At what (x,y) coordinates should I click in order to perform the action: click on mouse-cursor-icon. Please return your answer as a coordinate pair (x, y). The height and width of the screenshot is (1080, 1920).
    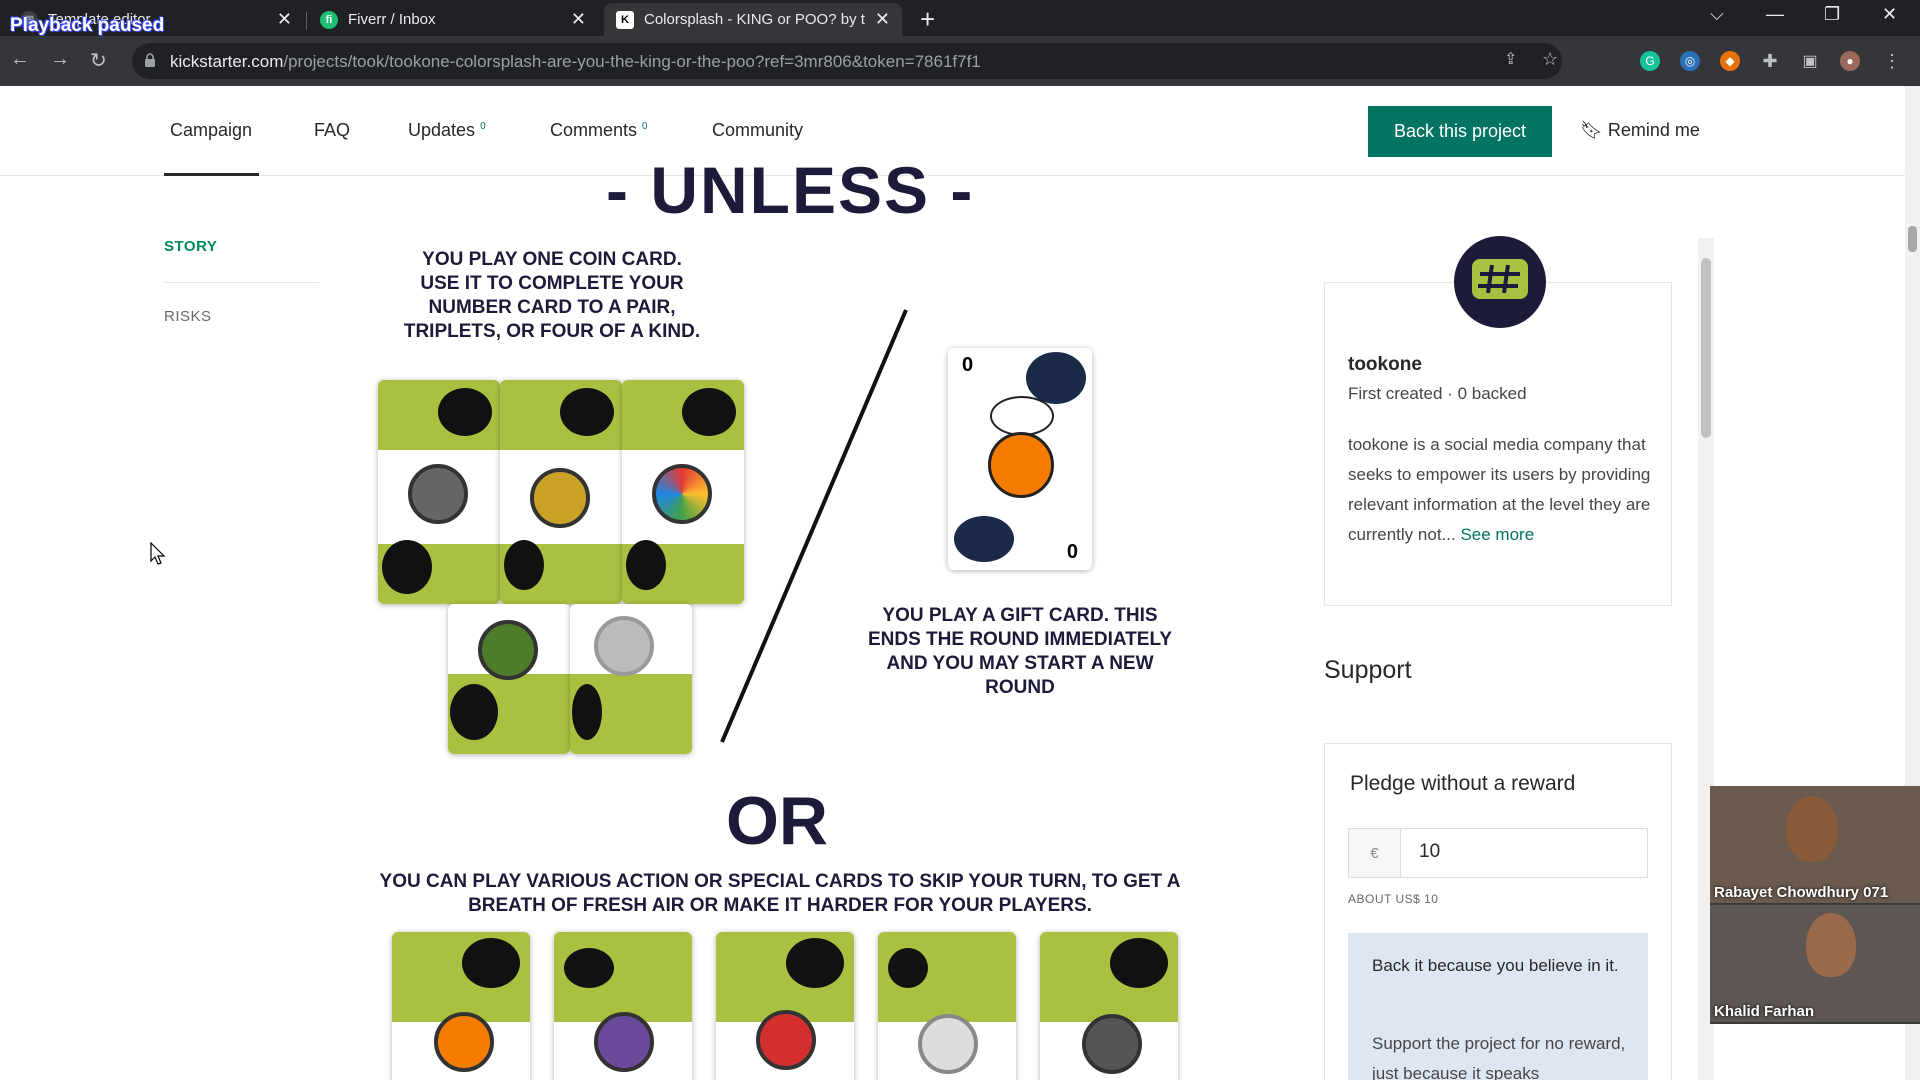
    Looking at the image, I should click on (158, 553).